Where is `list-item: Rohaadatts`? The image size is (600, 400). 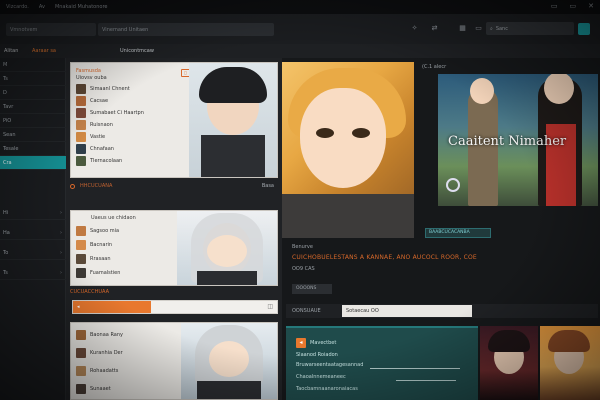 list-item: Rohaadatts is located at coordinates (97, 370).